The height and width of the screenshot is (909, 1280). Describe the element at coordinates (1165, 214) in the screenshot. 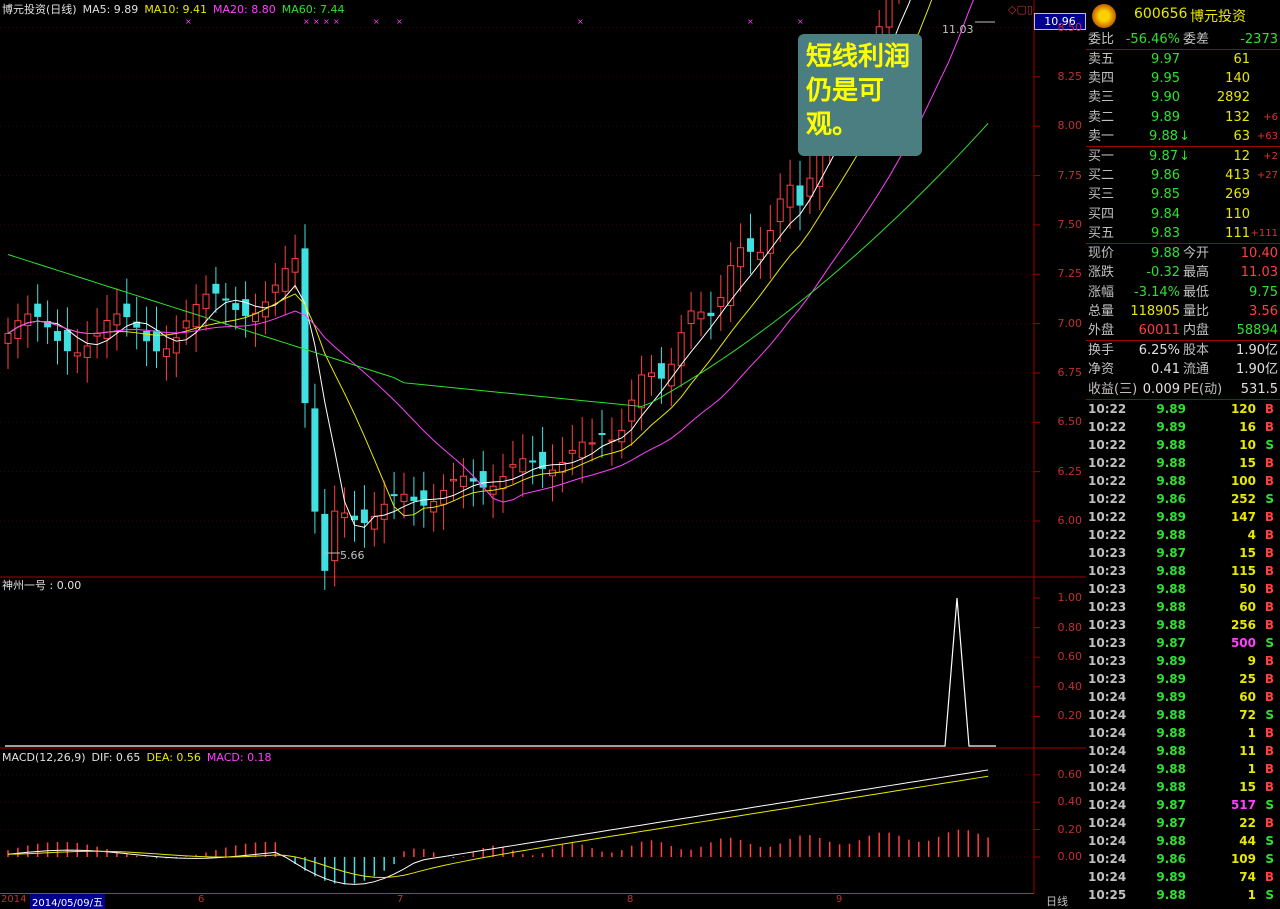

I see `bids-price: 9.84` at that location.